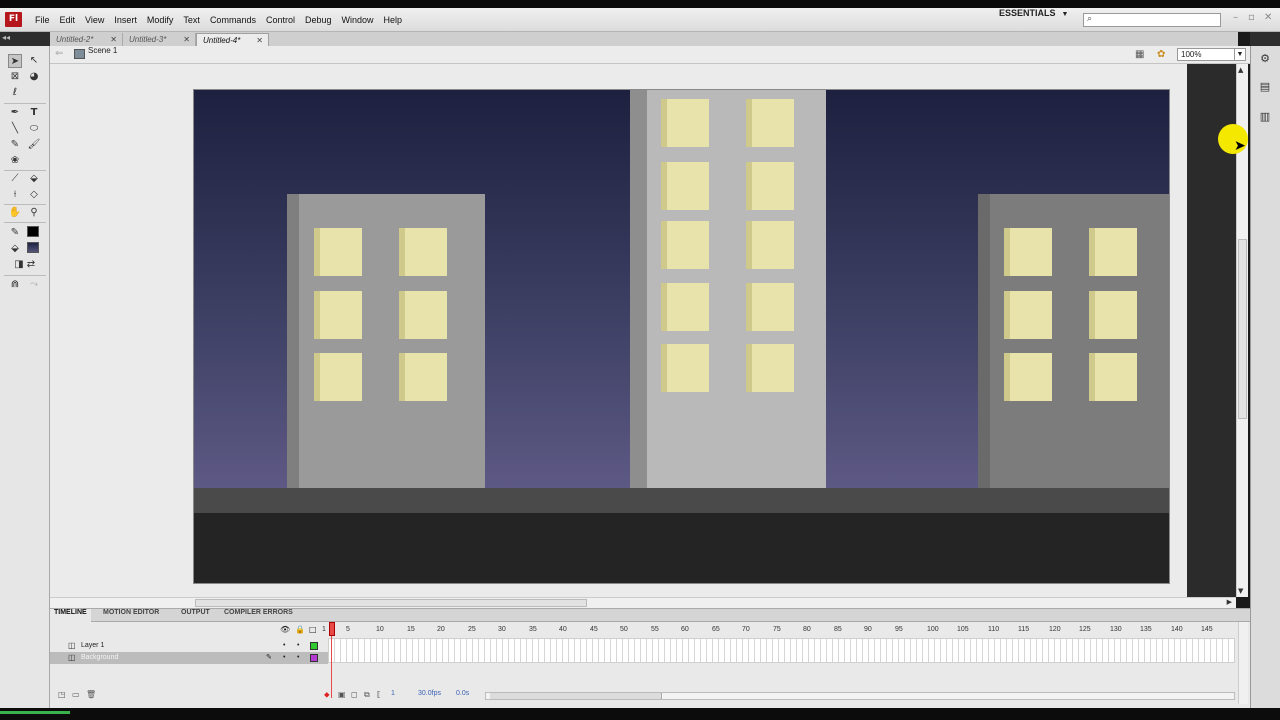  What do you see at coordinates (393, 20) in the screenshot?
I see `menu-help: Help` at bounding box center [393, 20].